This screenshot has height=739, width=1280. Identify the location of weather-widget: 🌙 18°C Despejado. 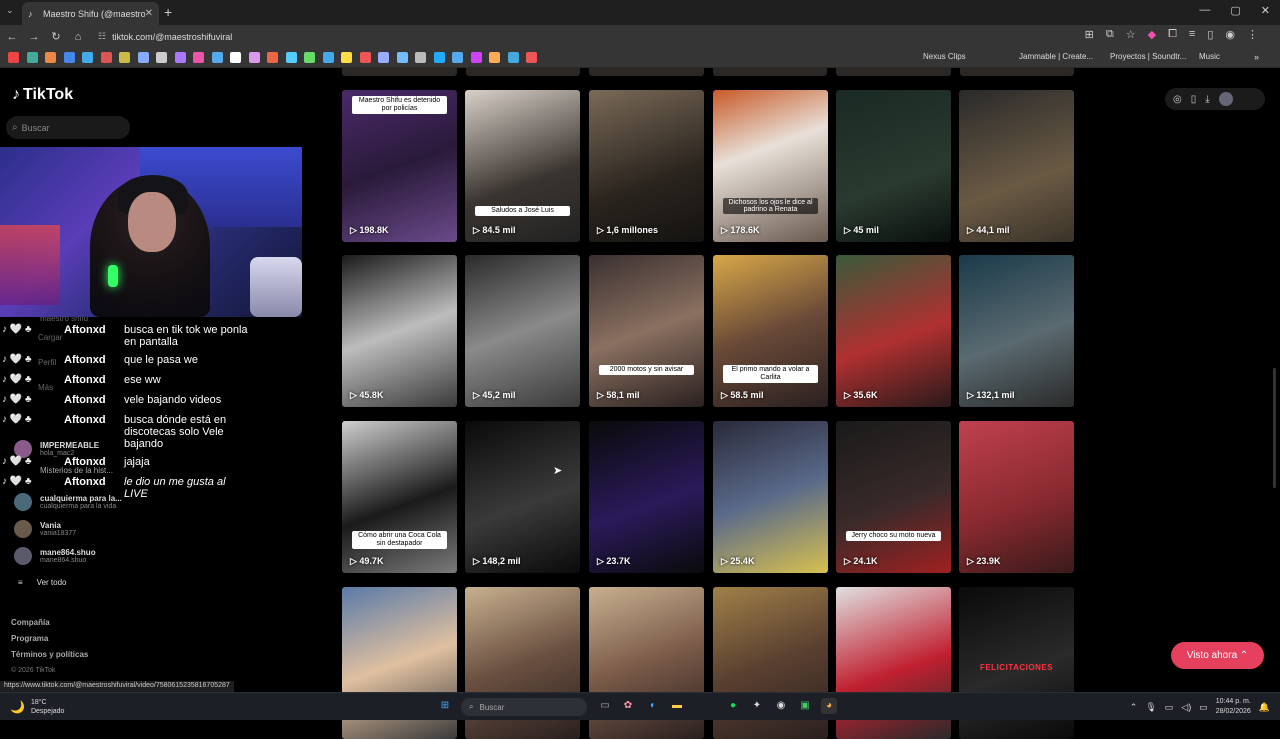
(37, 707).